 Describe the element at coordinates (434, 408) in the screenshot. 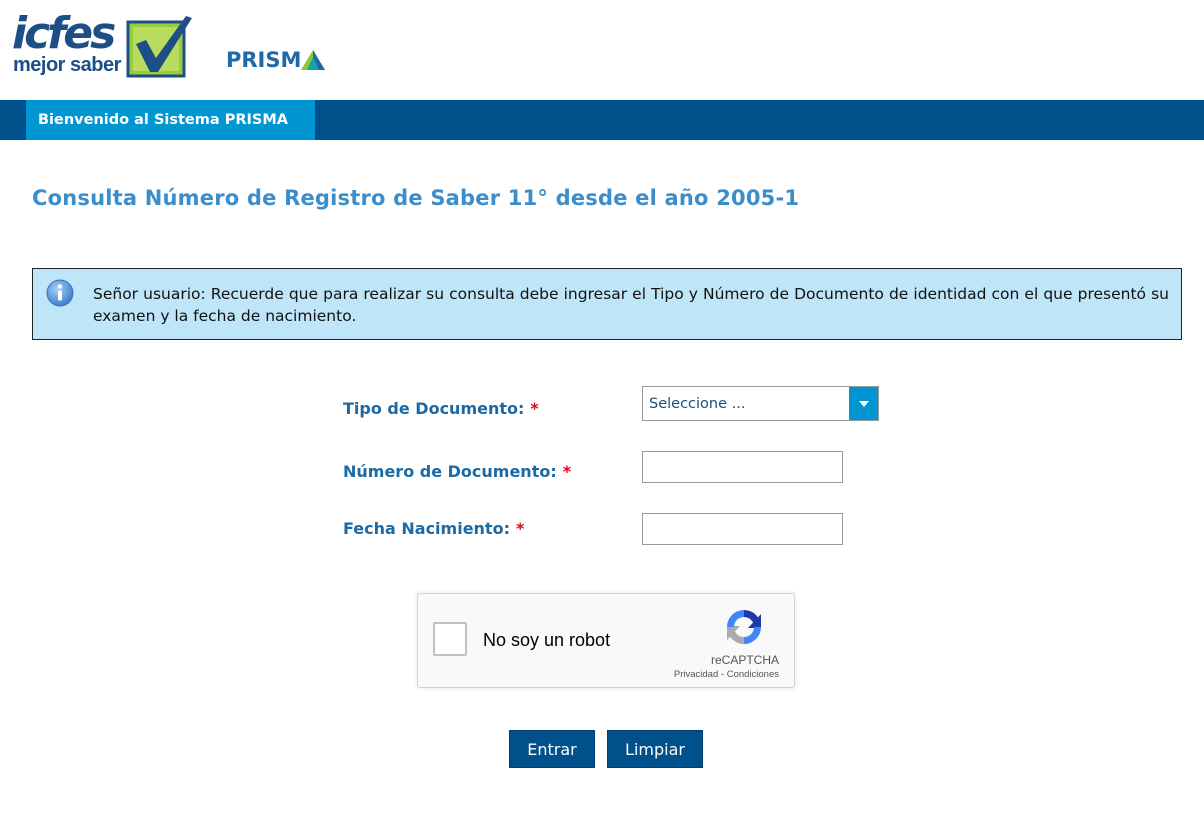

I see `doc-type-label-text: Tipo de Documento:` at that location.